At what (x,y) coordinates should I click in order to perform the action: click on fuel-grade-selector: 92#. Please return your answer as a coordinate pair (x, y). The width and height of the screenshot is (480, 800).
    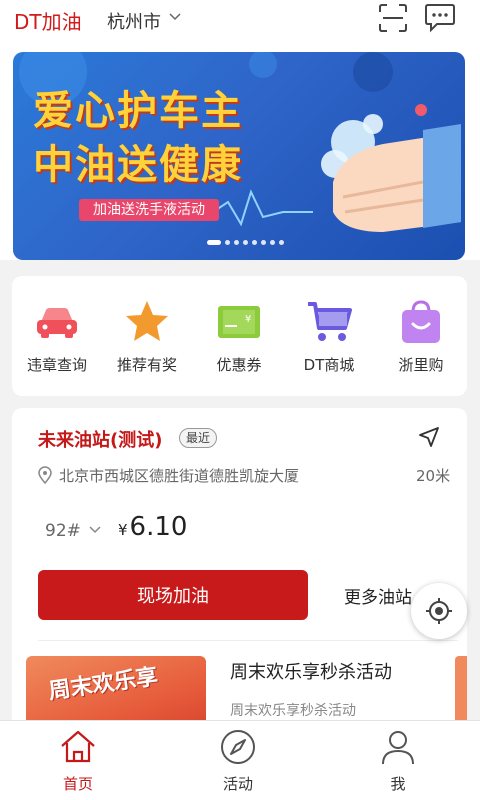
    Looking at the image, I should click on (63, 531).